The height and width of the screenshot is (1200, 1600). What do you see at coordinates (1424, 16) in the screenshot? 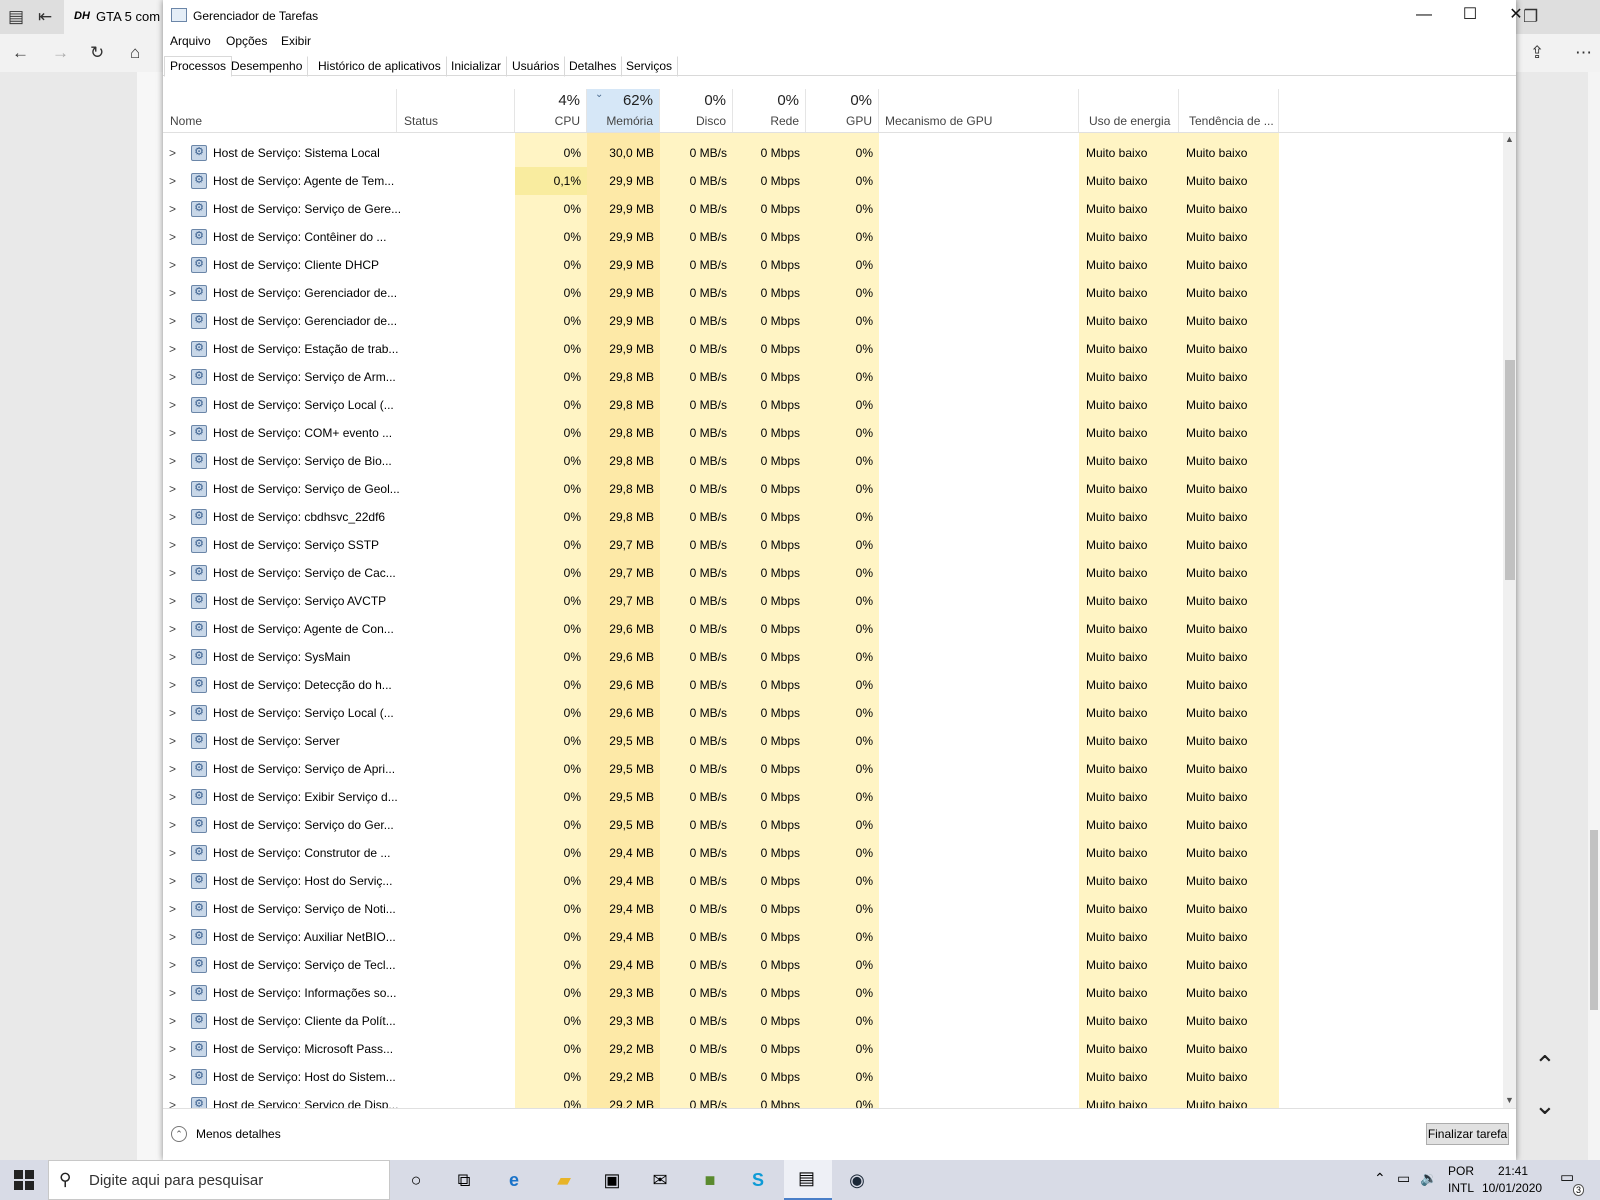
I see `minimize-button: —` at bounding box center [1424, 16].